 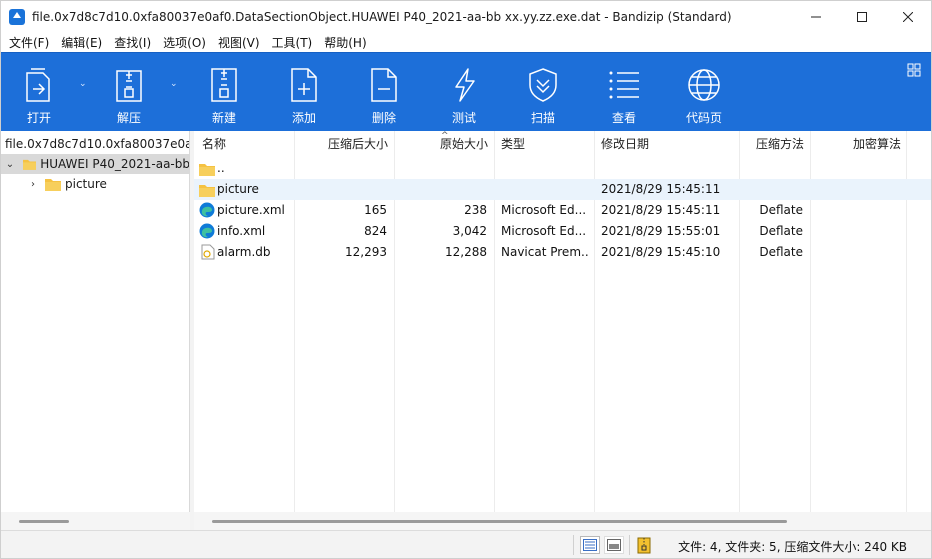 What do you see at coordinates (513, 144) in the screenshot?
I see `column-type: 类型` at bounding box center [513, 144].